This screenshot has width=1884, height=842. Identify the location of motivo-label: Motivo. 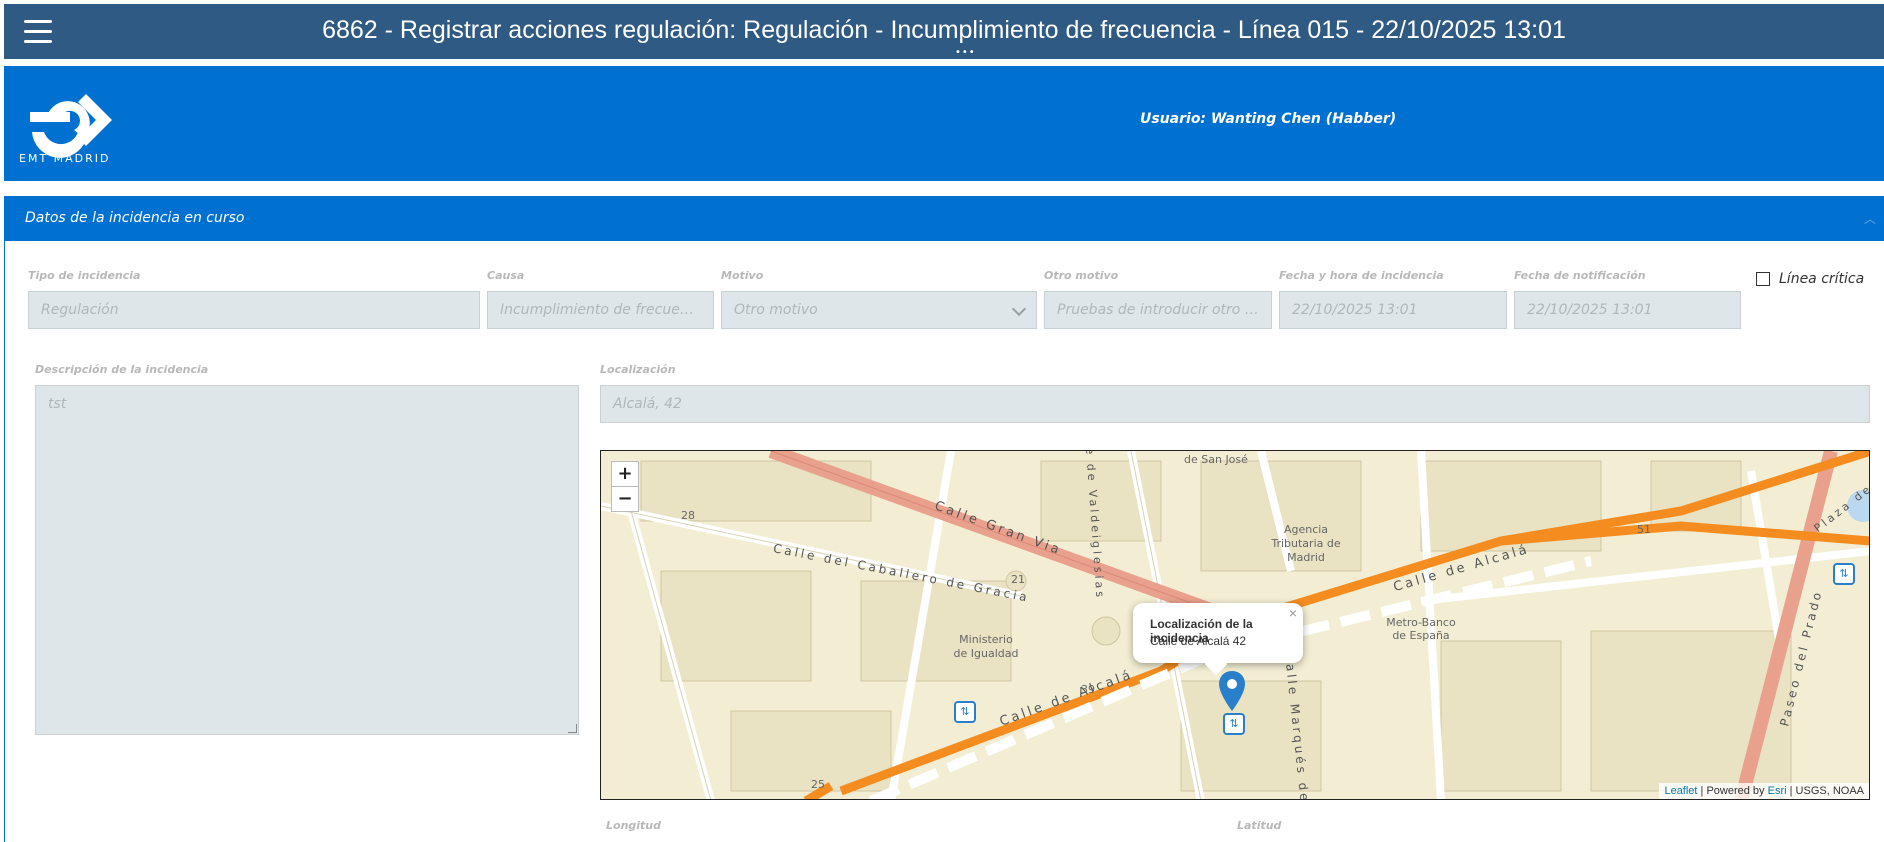
(742, 275).